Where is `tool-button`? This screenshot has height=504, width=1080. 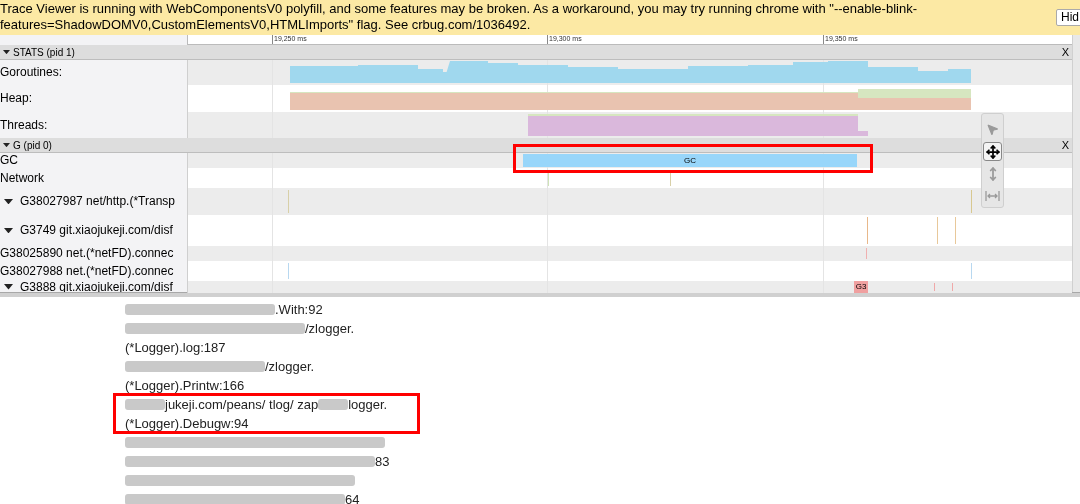
tool-button is located at coordinates (992, 151).